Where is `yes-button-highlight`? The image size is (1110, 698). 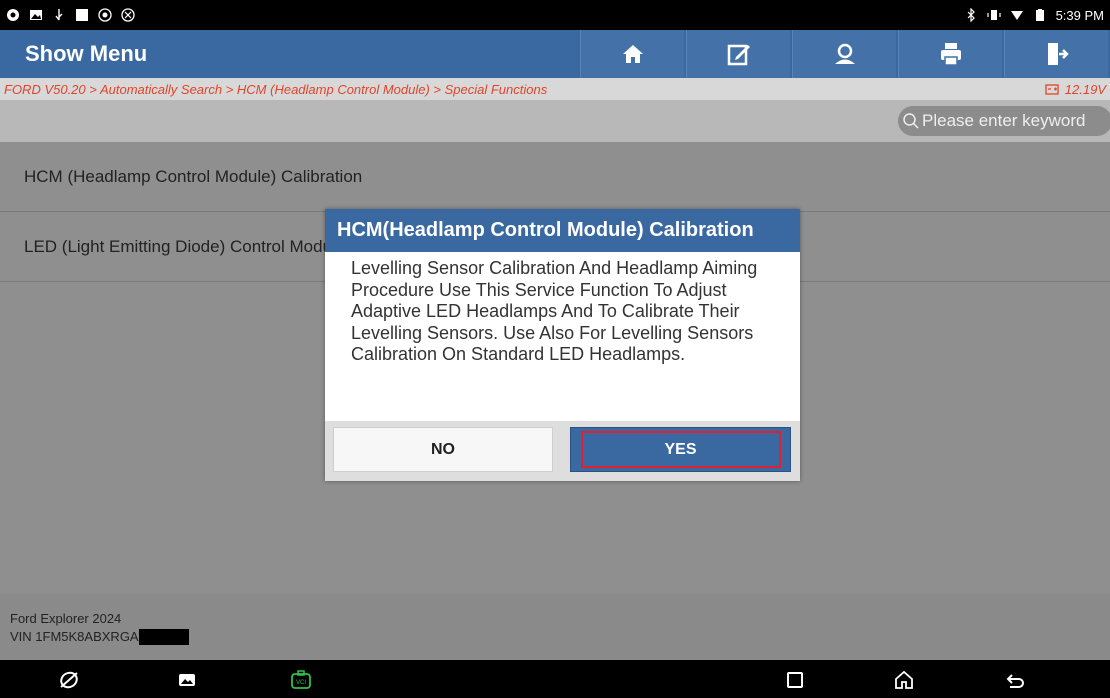 yes-button-highlight is located at coordinates (681, 449).